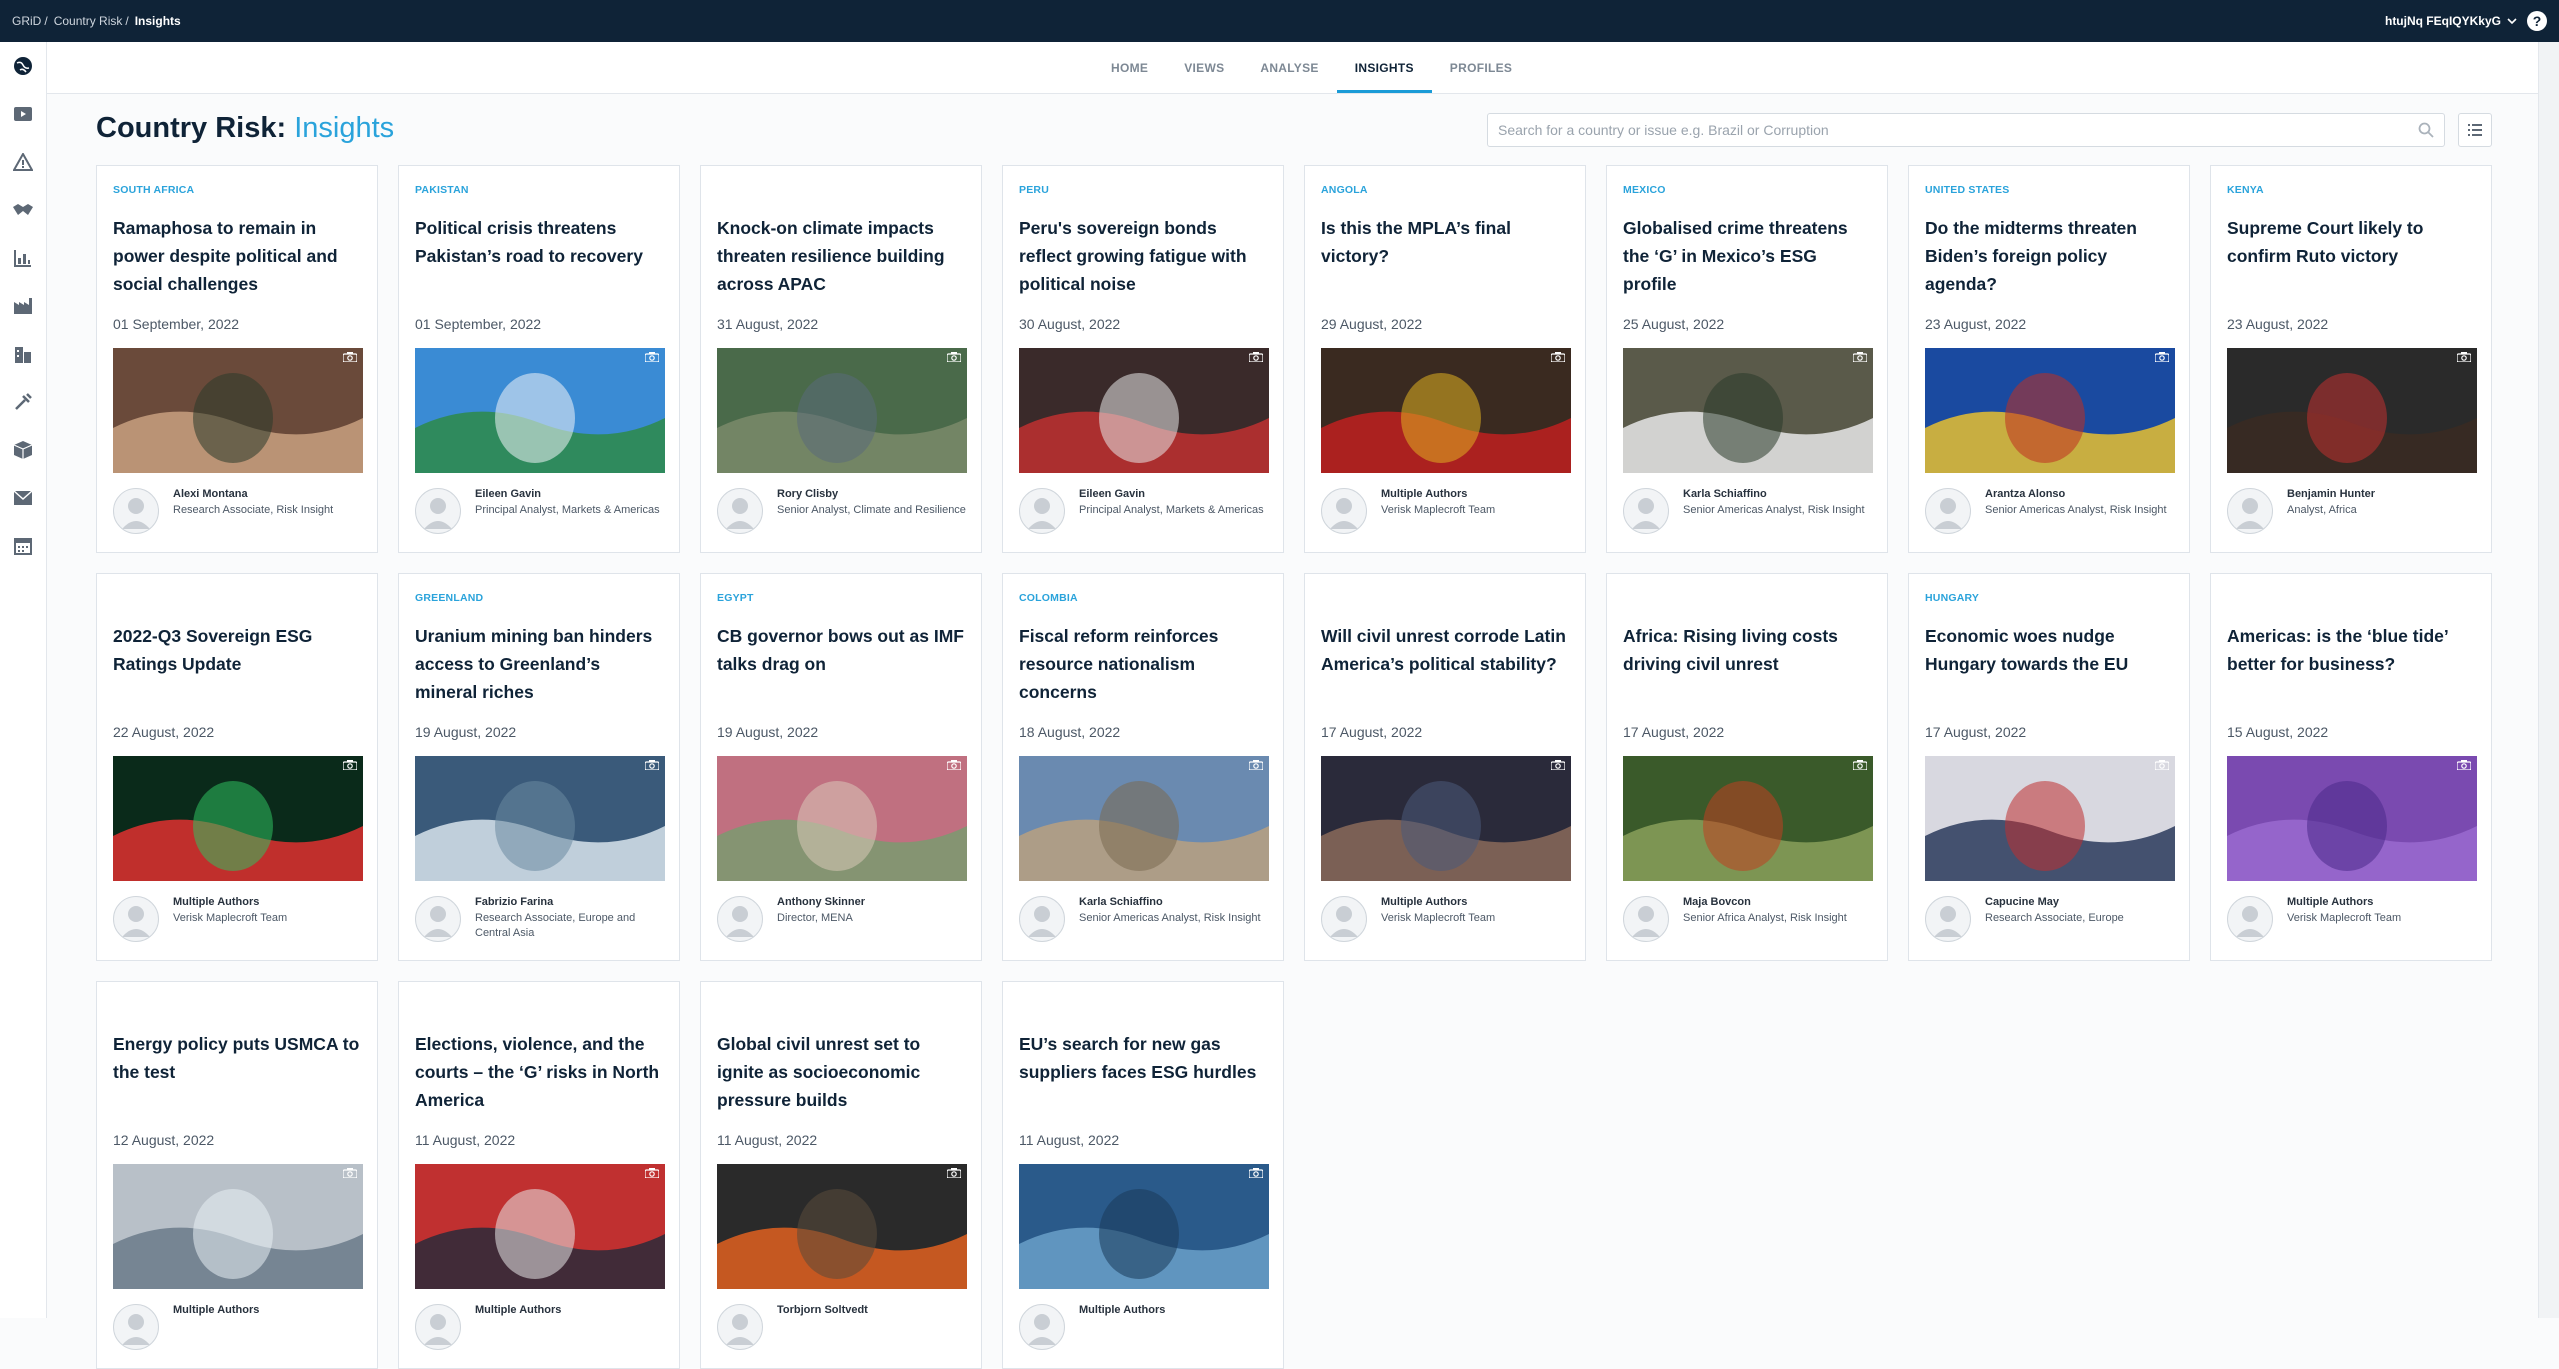 The image size is (2559, 1369). I want to click on factory-icon, so click(23, 306).